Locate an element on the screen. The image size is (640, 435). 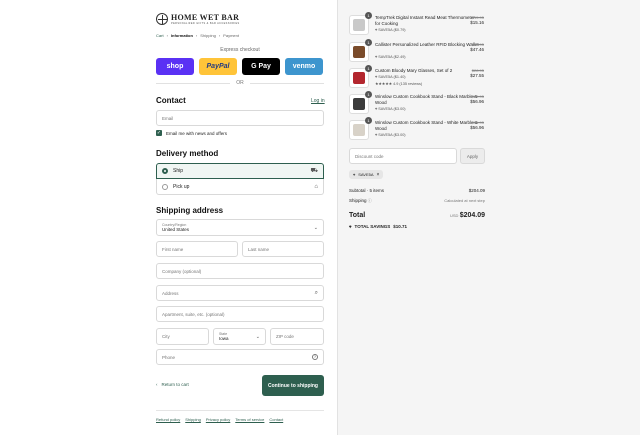
discount-amount: SAVE5A ($0.79) is located at coordinates (392, 30).